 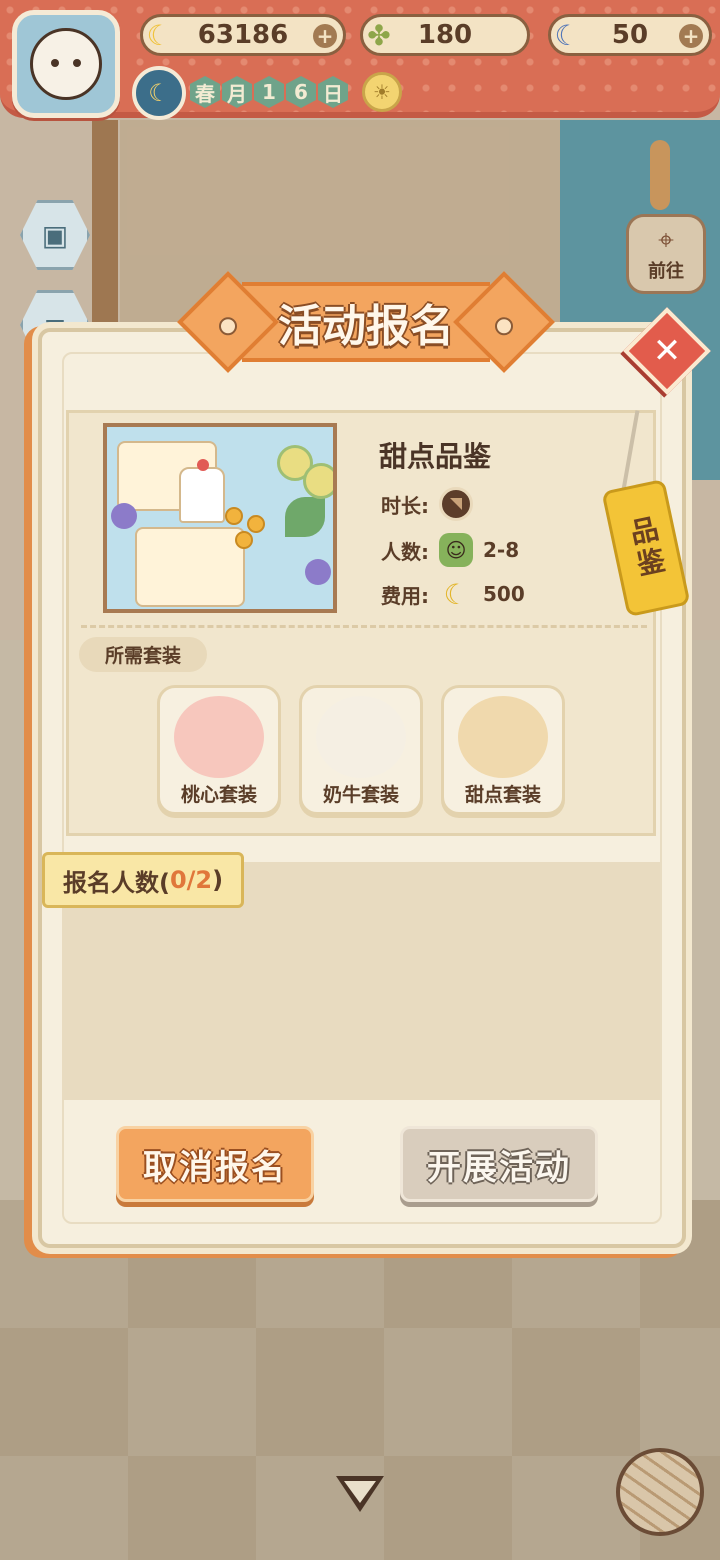 What do you see at coordinates (202, 491) in the screenshot?
I see `cake-icon` at bounding box center [202, 491].